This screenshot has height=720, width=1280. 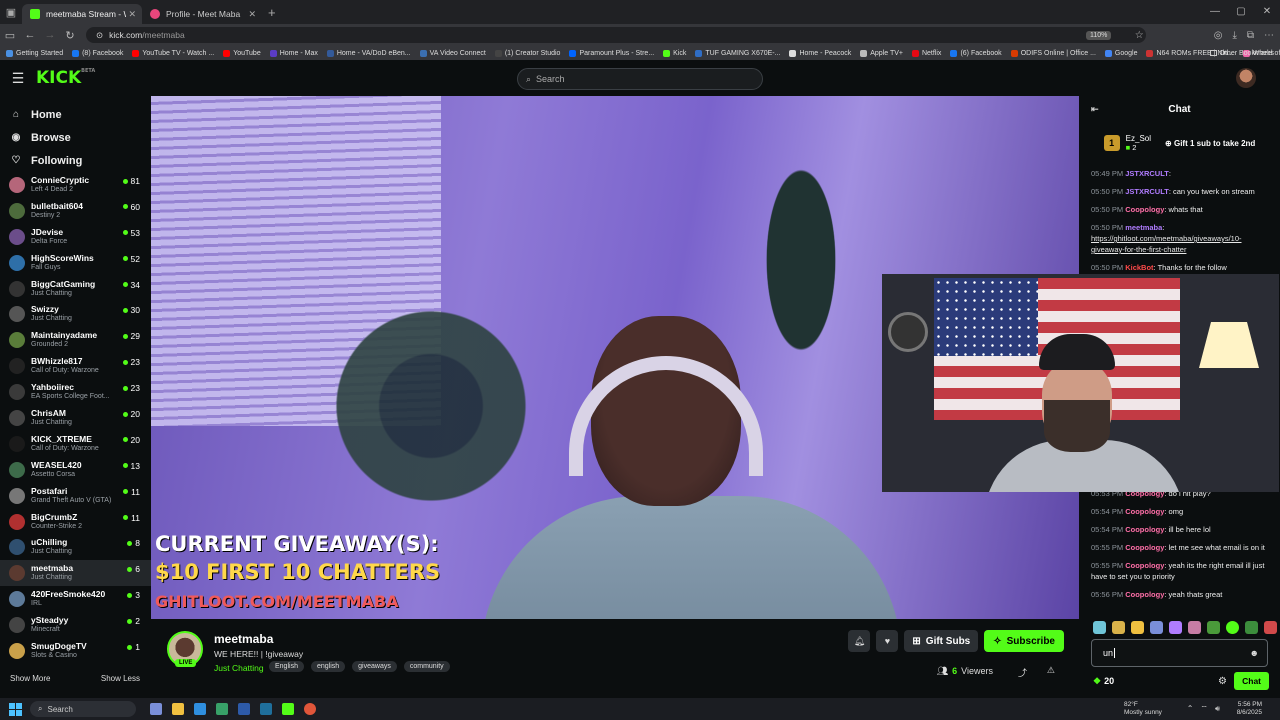 What do you see at coordinates (120, 678) in the screenshot?
I see `show-less-button: Show Less` at bounding box center [120, 678].